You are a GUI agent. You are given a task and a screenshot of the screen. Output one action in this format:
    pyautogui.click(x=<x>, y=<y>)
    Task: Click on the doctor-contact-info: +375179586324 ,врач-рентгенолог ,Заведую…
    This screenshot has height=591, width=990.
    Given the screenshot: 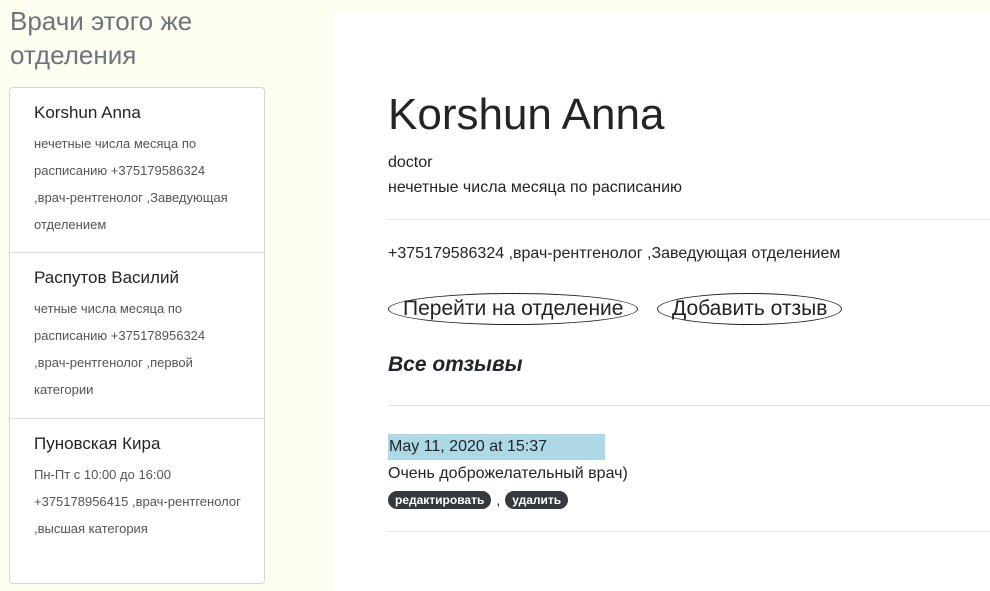 What is the action you would take?
    pyautogui.click(x=614, y=253)
    